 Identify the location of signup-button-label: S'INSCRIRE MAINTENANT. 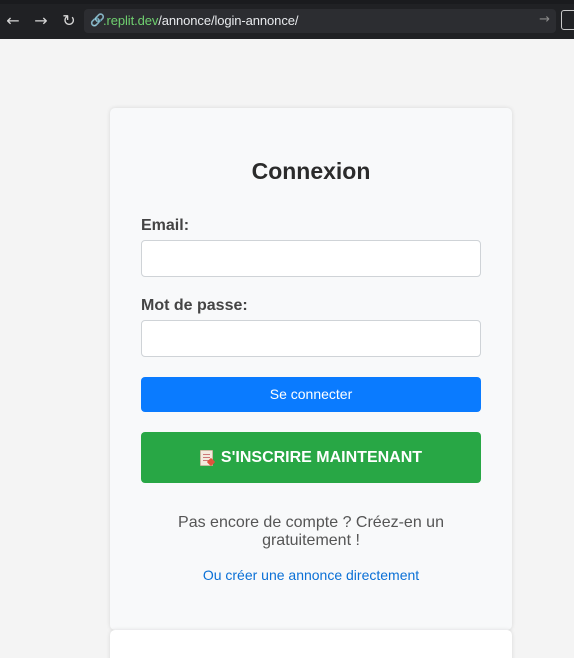
(321, 457).